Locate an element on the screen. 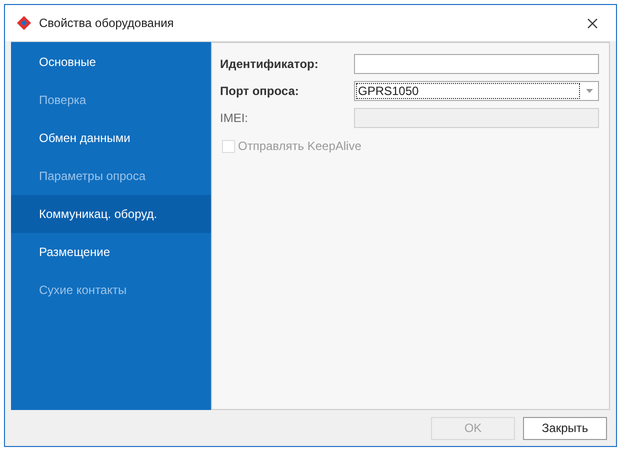 This screenshot has width=621, height=451. diamond-logo-icon is located at coordinates (24, 23).